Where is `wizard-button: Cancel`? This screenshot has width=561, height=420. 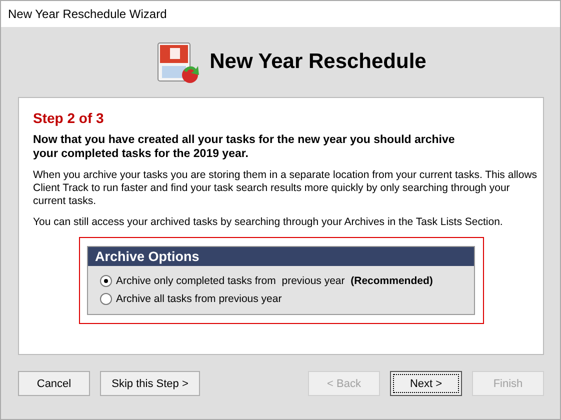 wizard-button: Cancel is located at coordinates (54, 383).